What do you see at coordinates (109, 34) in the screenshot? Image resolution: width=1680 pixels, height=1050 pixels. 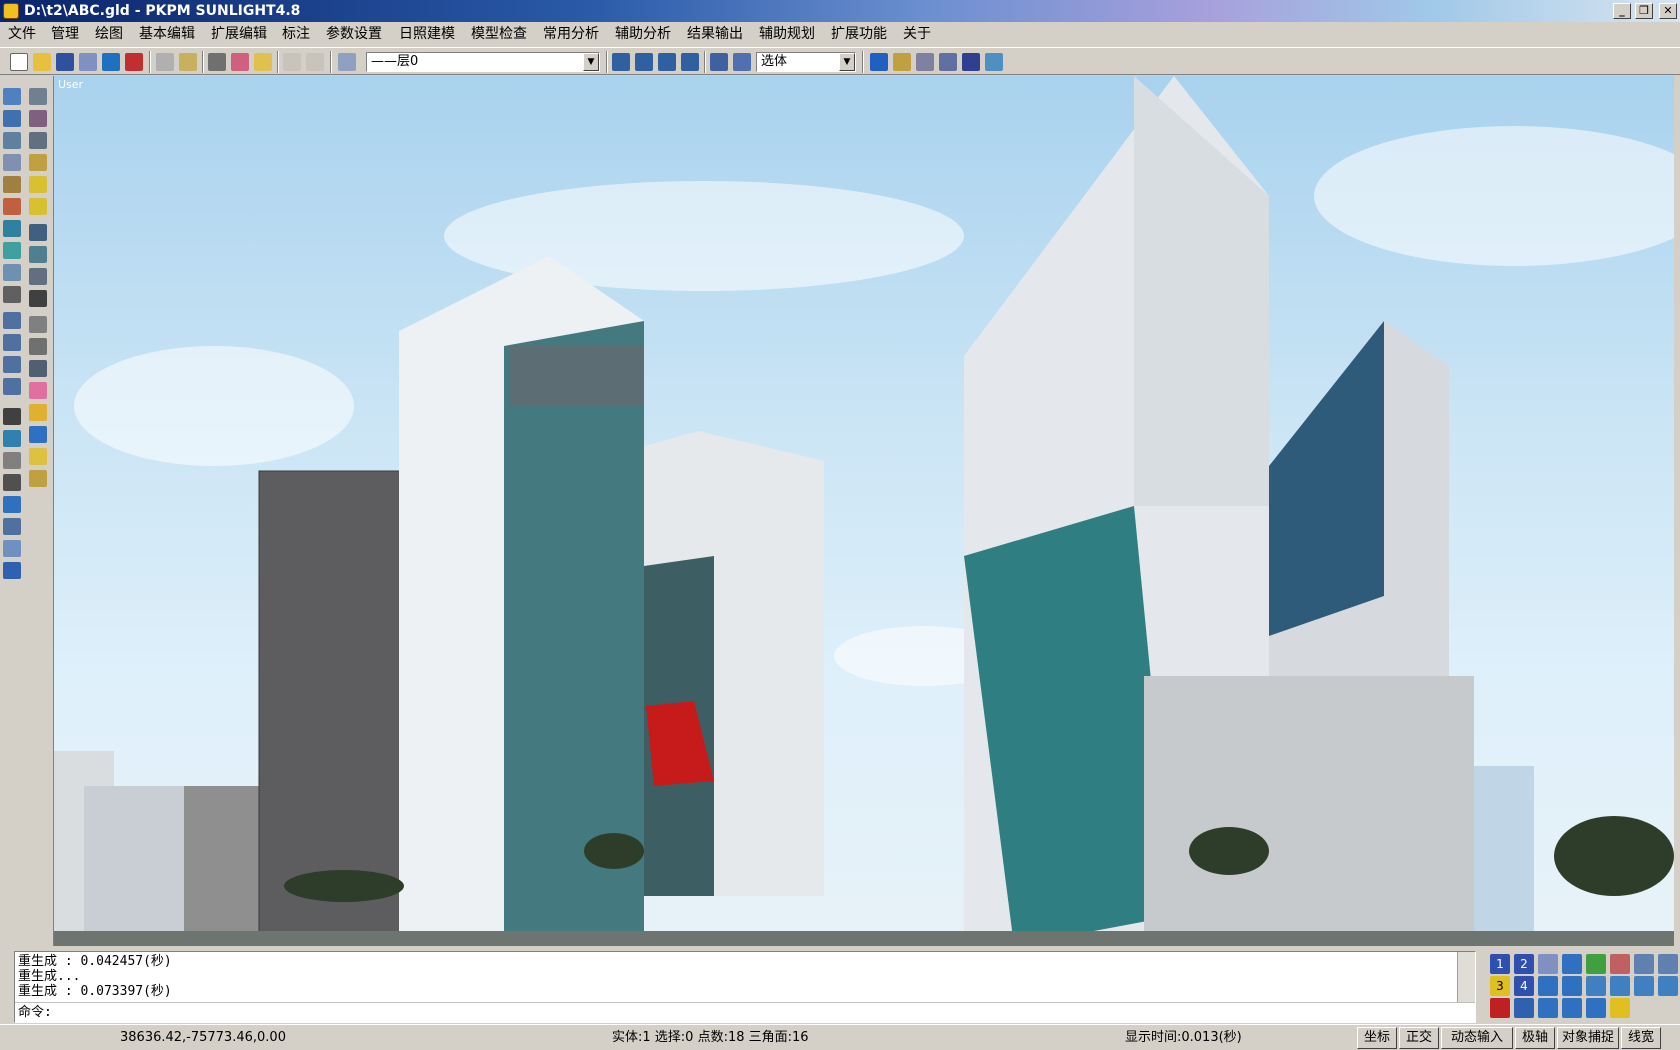 I see `menu-draw: 绘图` at bounding box center [109, 34].